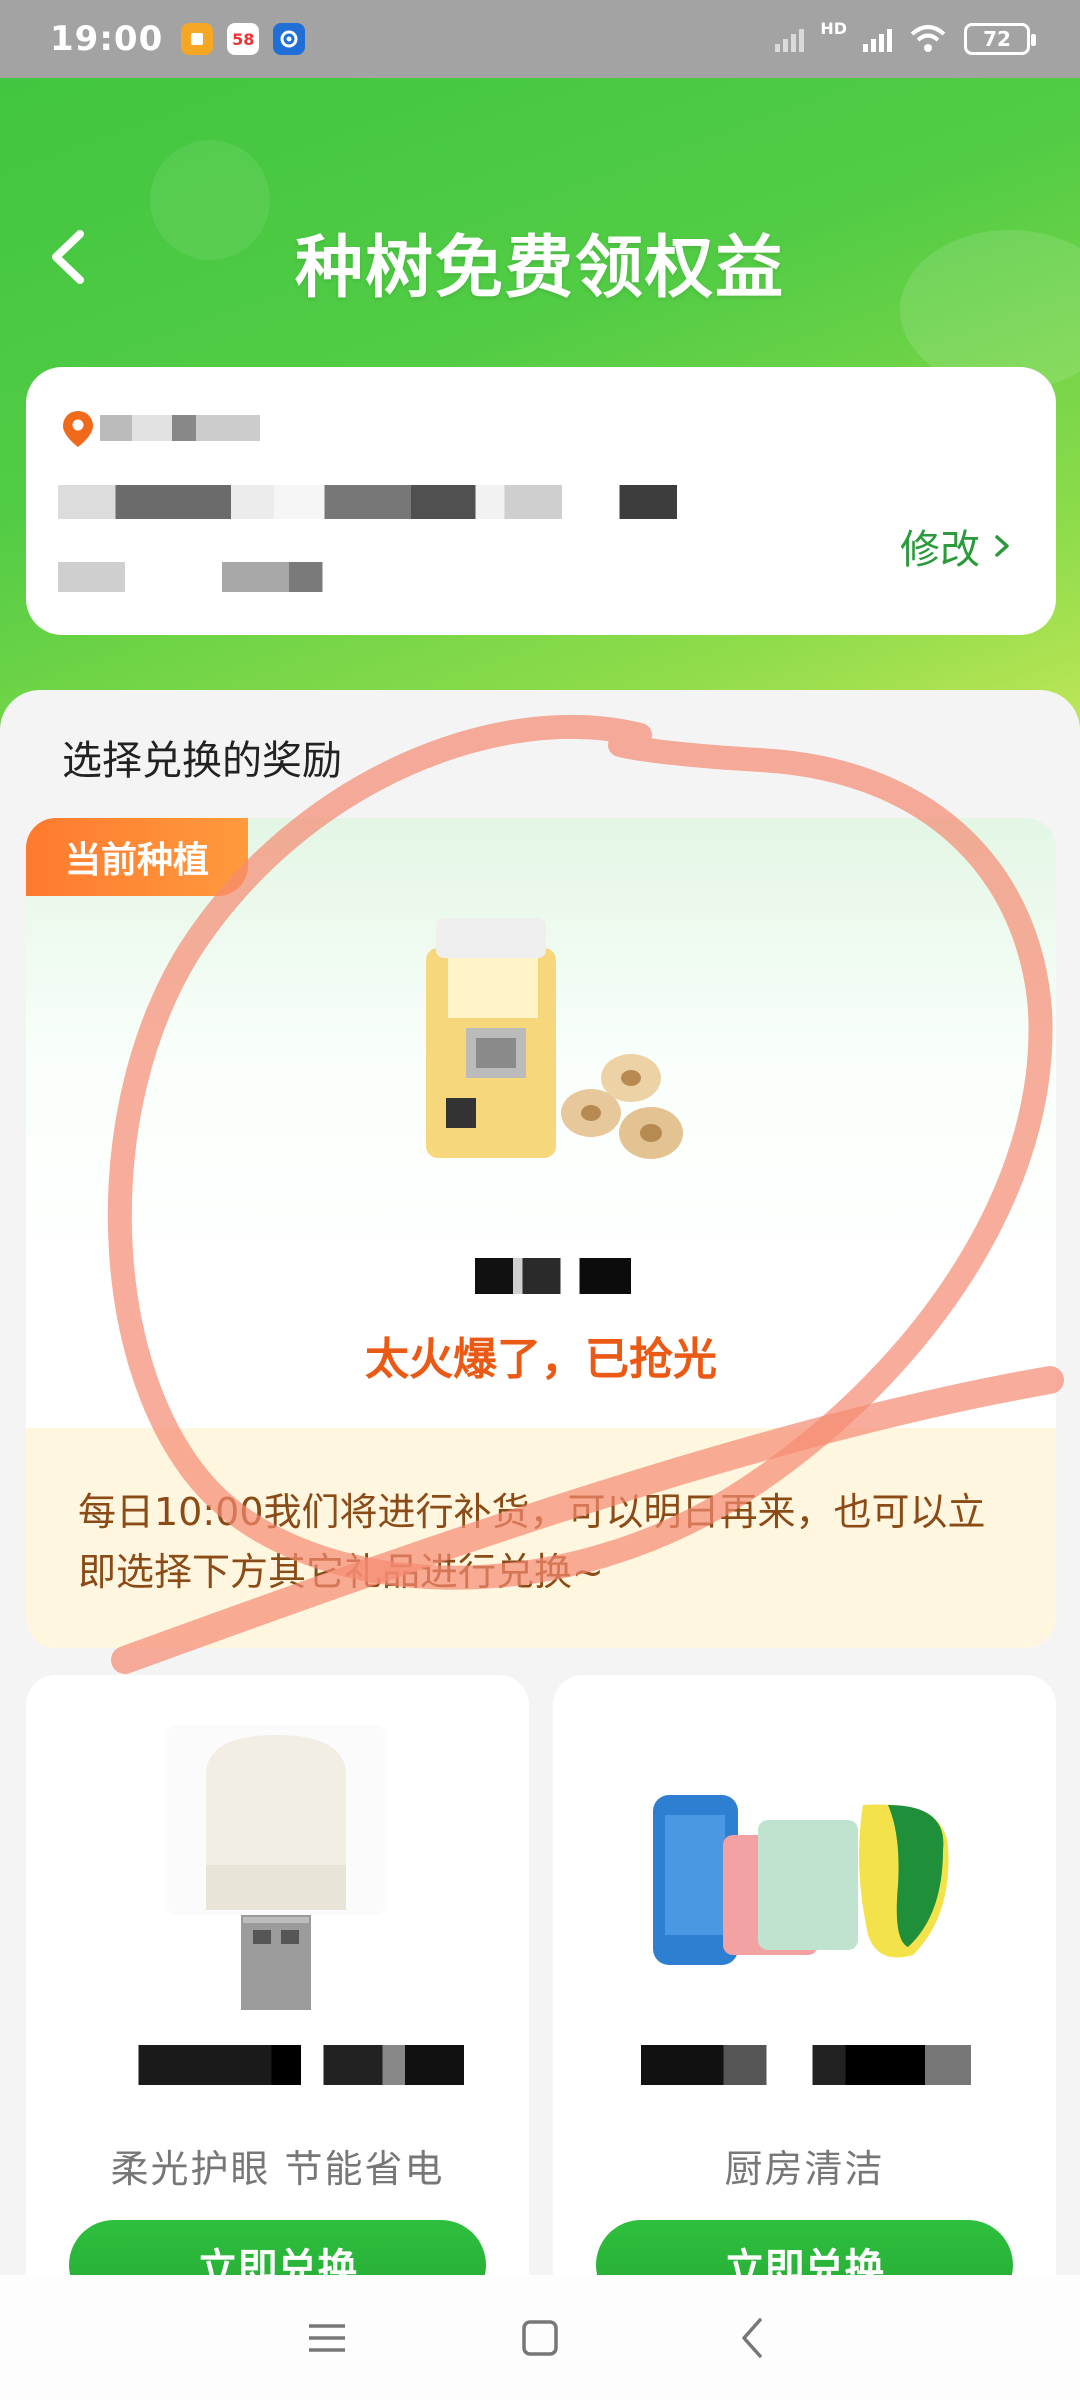  Describe the element at coordinates (554, 1038) in the screenshot. I see `tissue-roll-product-image` at that location.